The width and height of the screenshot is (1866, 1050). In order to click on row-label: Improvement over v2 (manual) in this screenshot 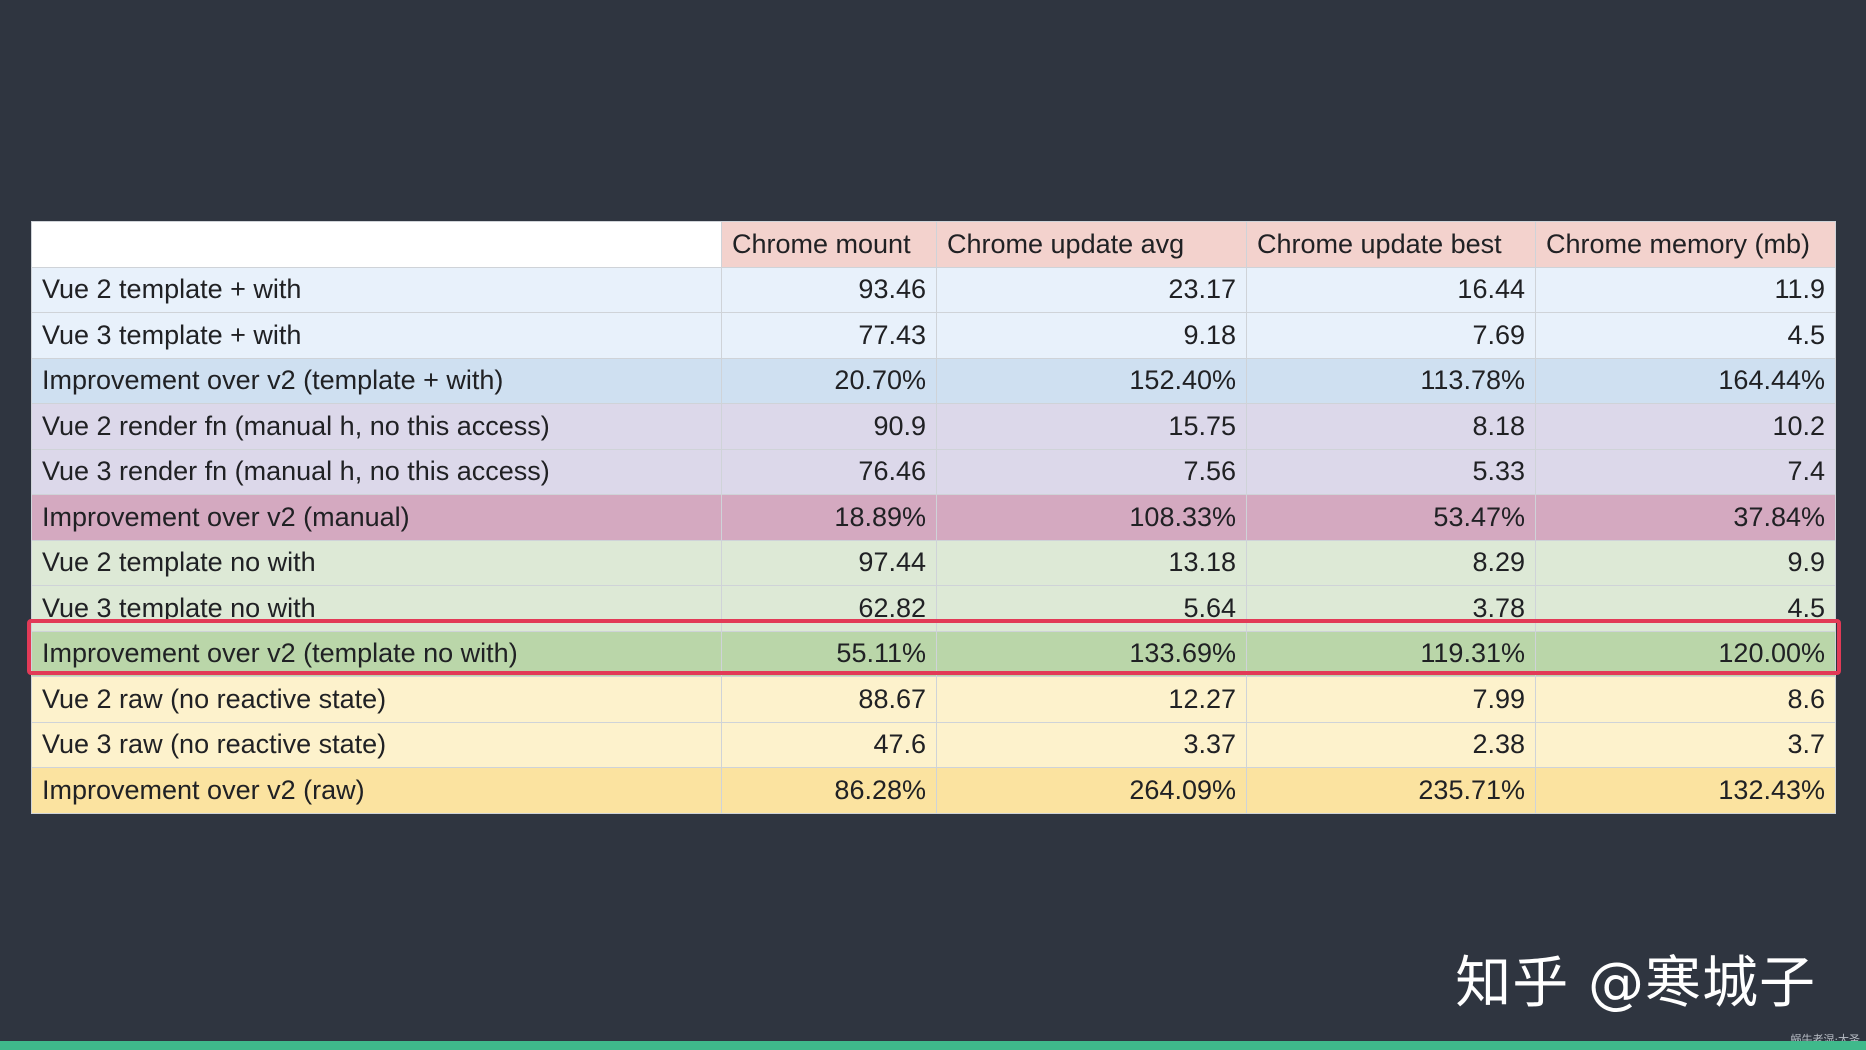, I will do `click(376, 517)`.